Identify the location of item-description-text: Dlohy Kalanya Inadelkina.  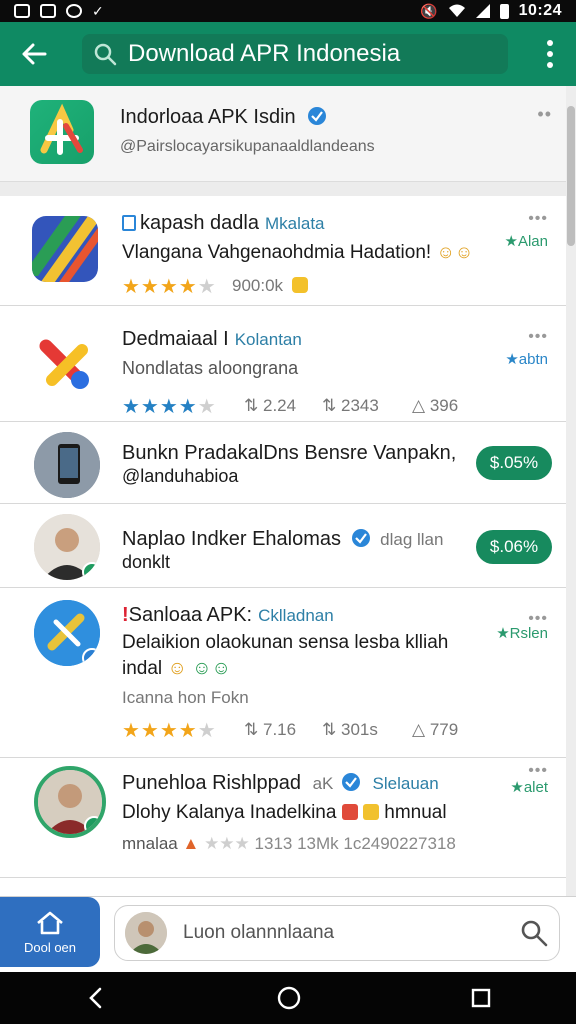
(229, 812).